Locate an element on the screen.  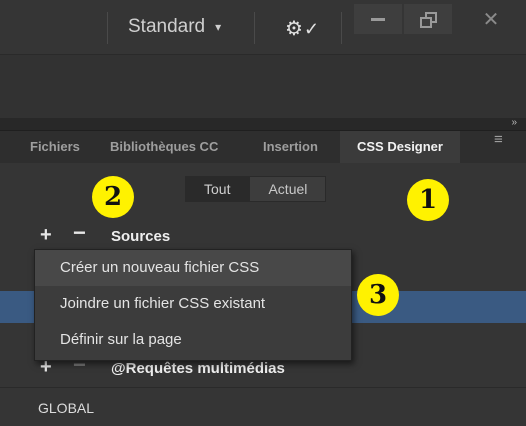
chevron-down-icon: ▾ is located at coordinates (218, 27).